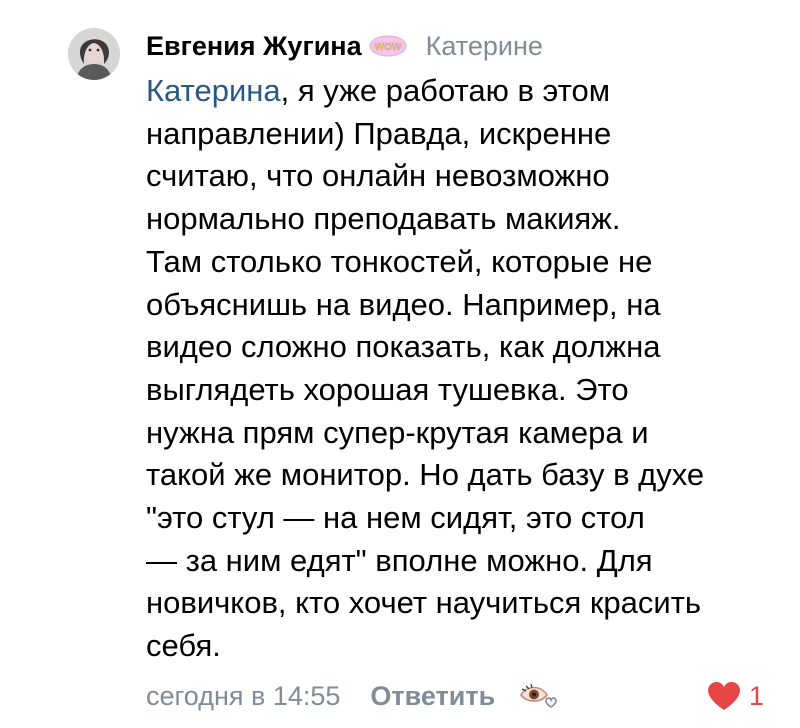  What do you see at coordinates (383, 219) in the screenshot?
I see `comment-line: нормально преподавать макияж.` at bounding box center [383, 219].